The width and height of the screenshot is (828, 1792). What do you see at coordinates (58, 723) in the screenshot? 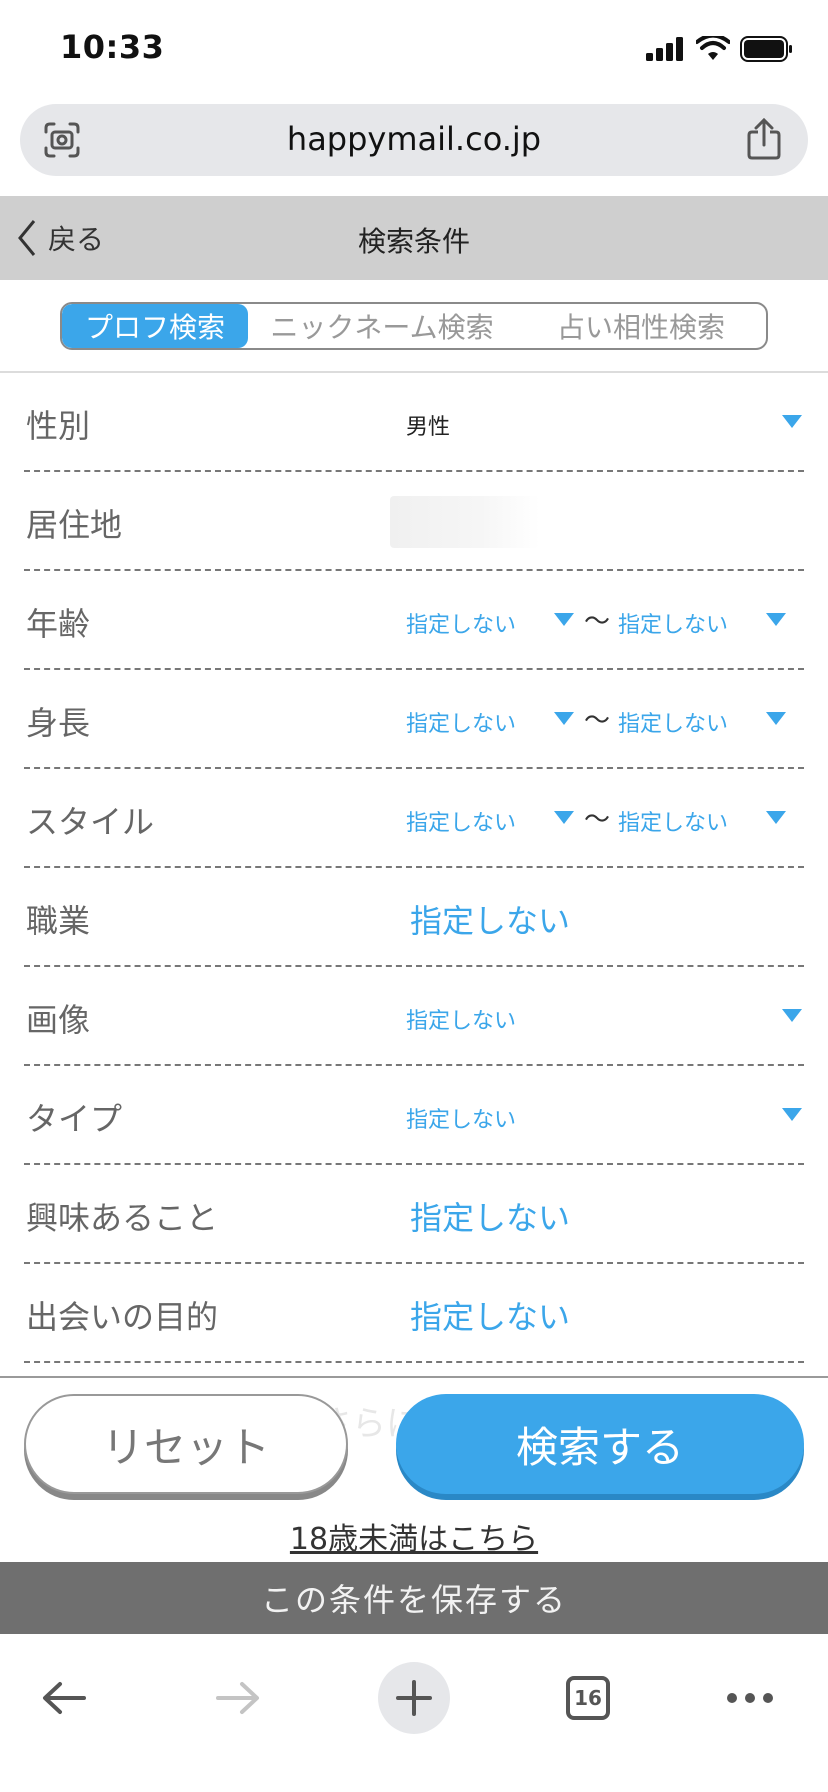
I see `height-label: 身長` at bounding box center [58, 723].